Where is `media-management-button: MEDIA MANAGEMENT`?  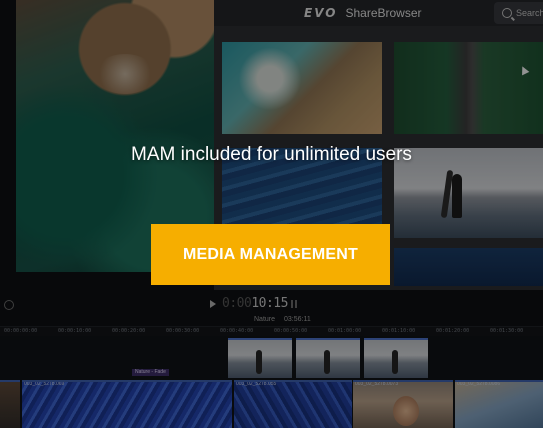
media-management-button: MEDIA MANAGEMENT is located at coordinates (270, 254).